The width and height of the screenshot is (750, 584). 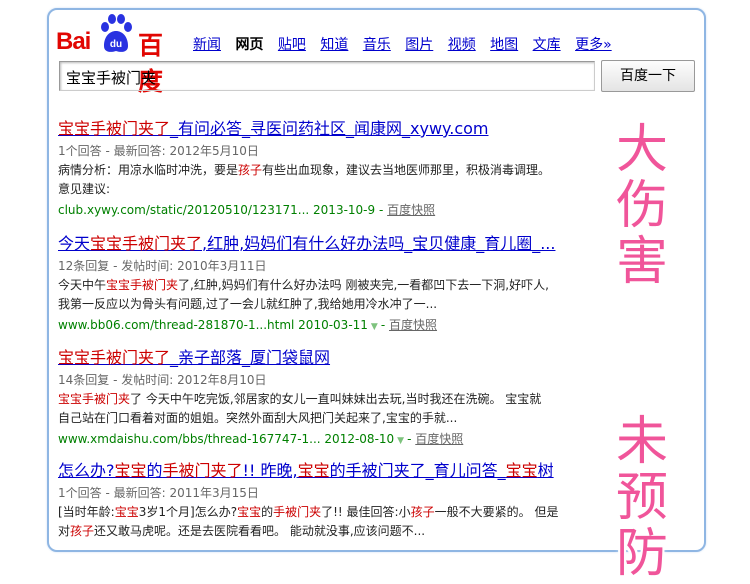 I want to click on text-segment: 了!! 最佳回答:小, so click(x=366, y=512).